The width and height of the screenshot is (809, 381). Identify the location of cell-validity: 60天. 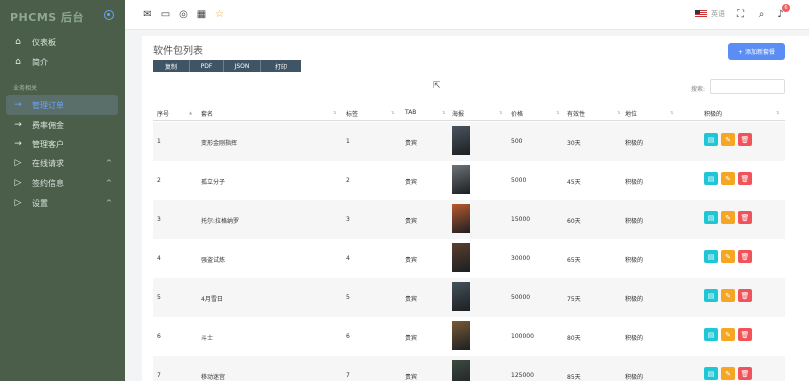
(574, 221).